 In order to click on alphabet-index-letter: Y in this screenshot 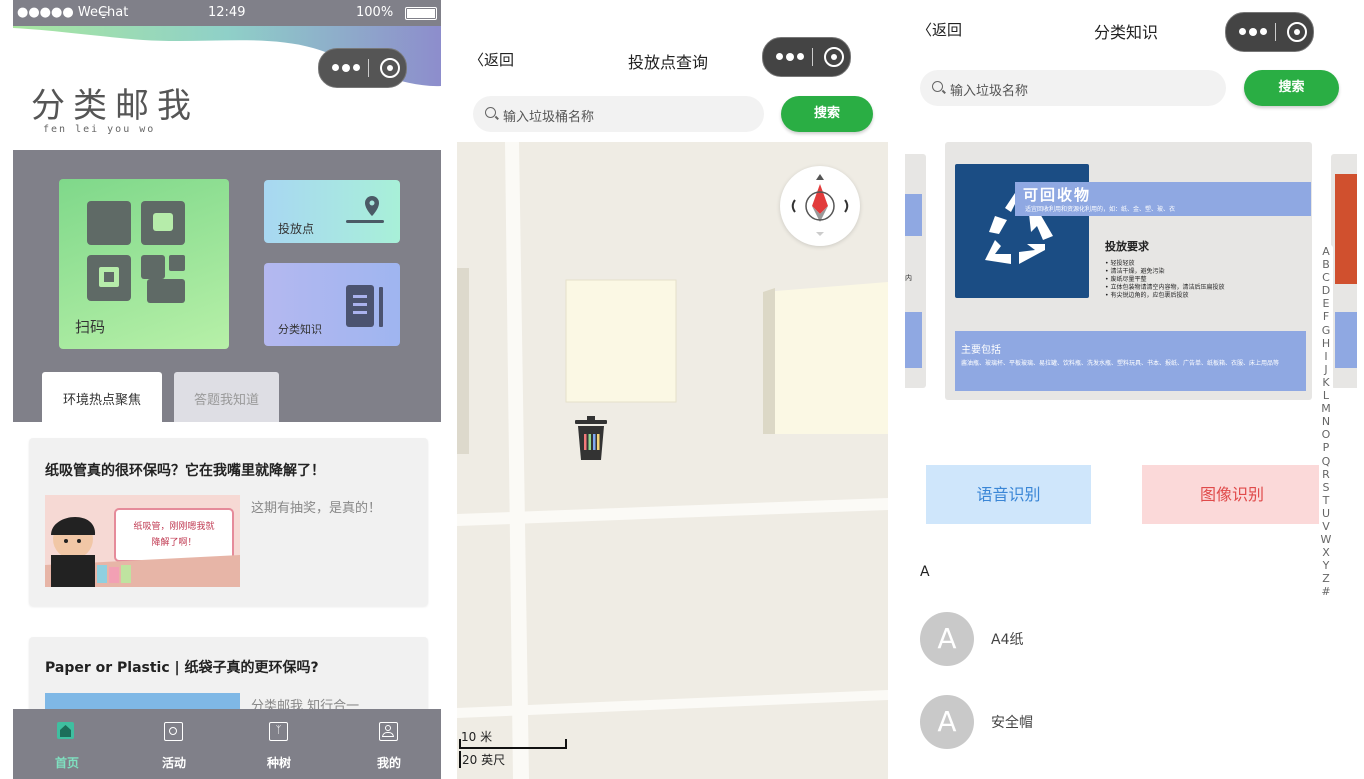, I will do `click(1326, 565)`.